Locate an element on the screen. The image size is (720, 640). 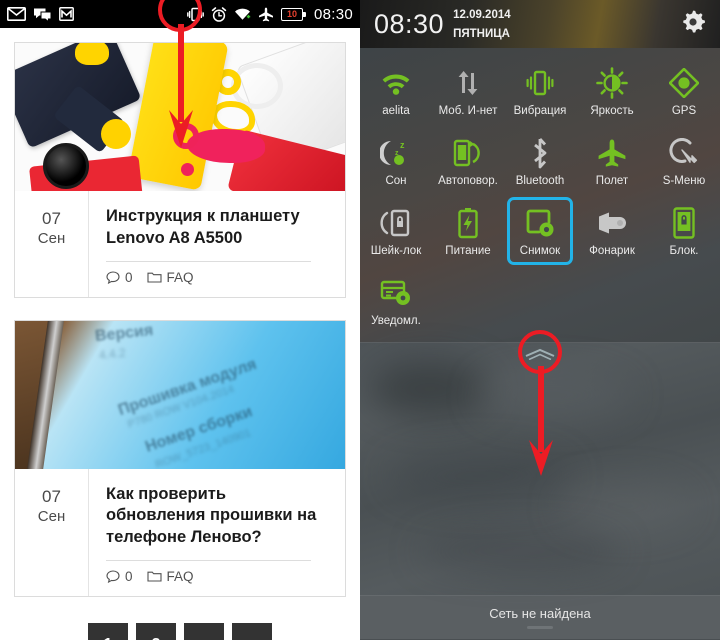
qs-tile-autorotate: Автоповор. is located at coordinates (468, 161).